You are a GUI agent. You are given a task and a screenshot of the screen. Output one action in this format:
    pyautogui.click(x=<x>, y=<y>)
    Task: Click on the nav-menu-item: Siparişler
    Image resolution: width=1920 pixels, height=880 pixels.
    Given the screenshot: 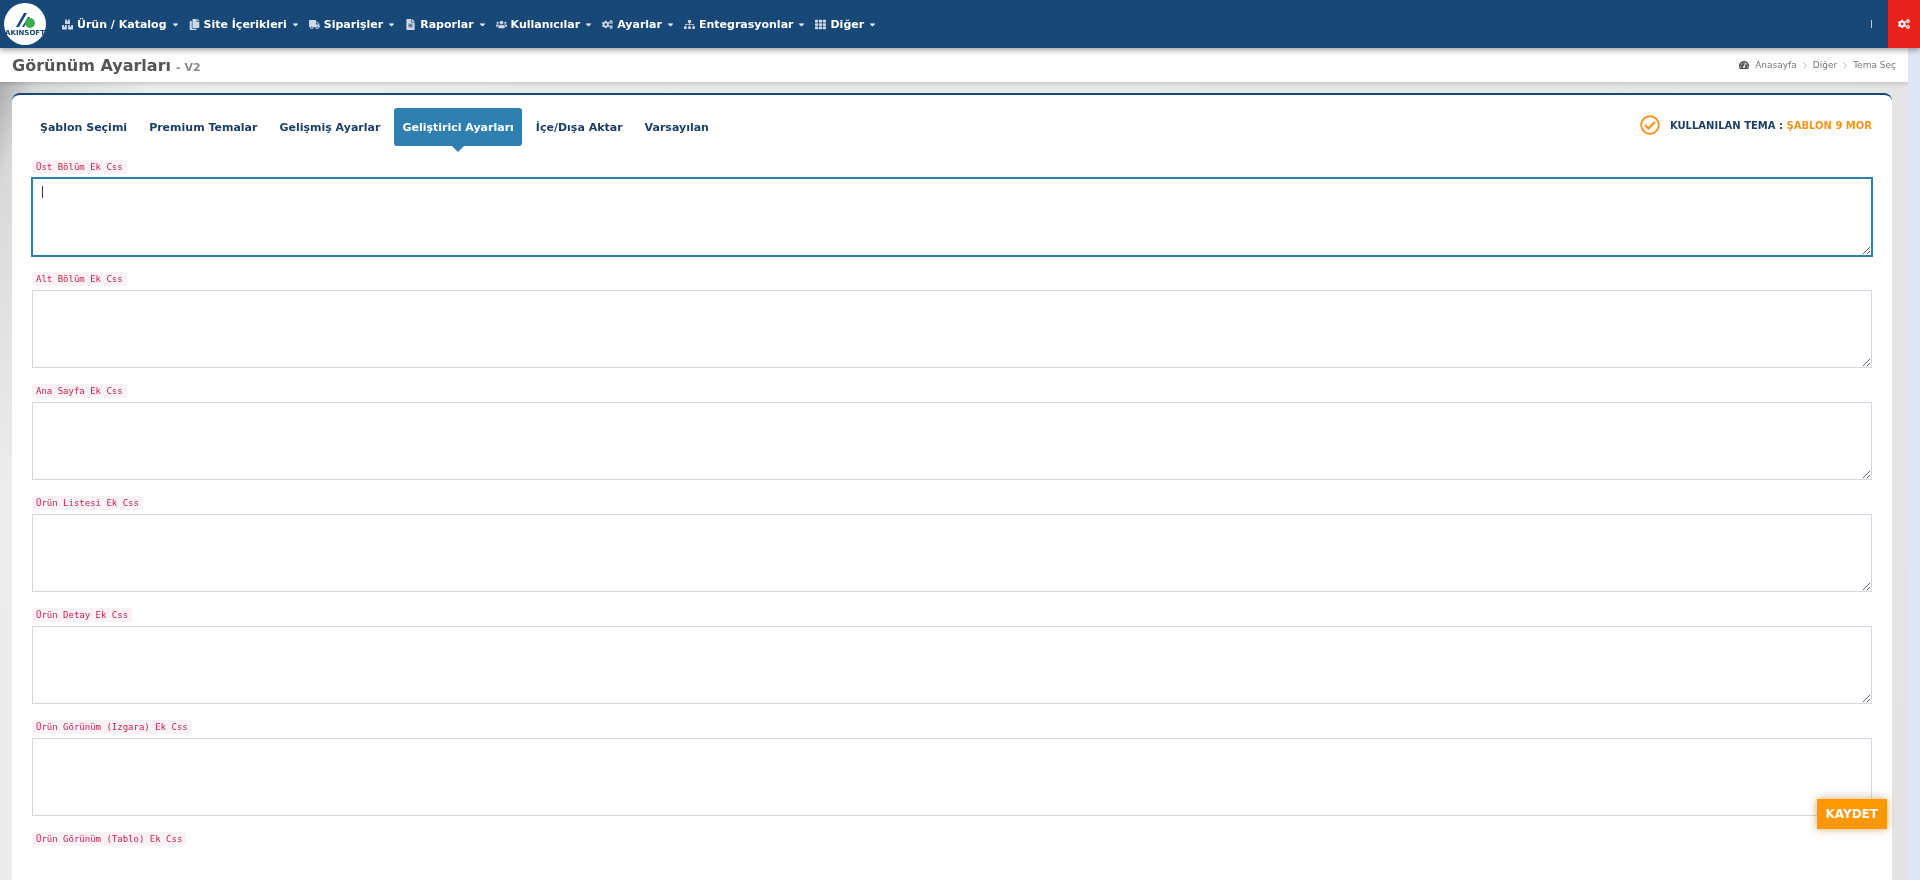 What is the action you would take?
    pyautogui.click(x=352, y=24)
    